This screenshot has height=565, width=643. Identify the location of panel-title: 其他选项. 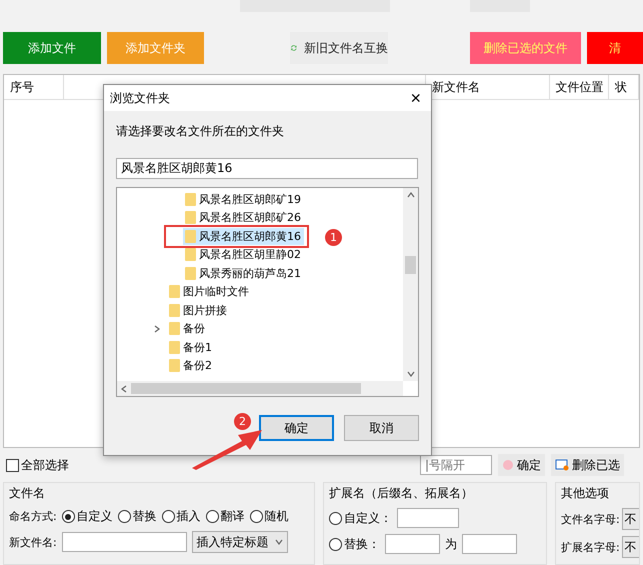
(585, 493).